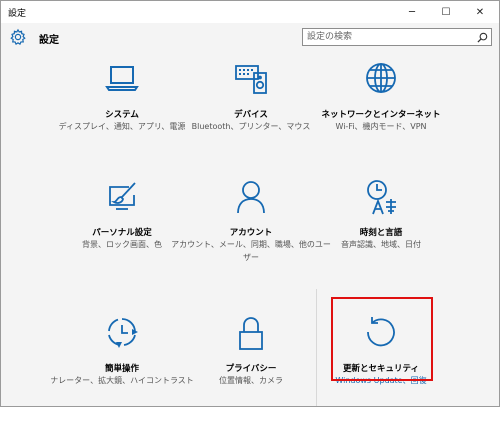 The width and height of the screenshot is (500, 425). Describe the element at coordinates (412, 12) in the screenshot. I see `minimize-button: ─` at that location.